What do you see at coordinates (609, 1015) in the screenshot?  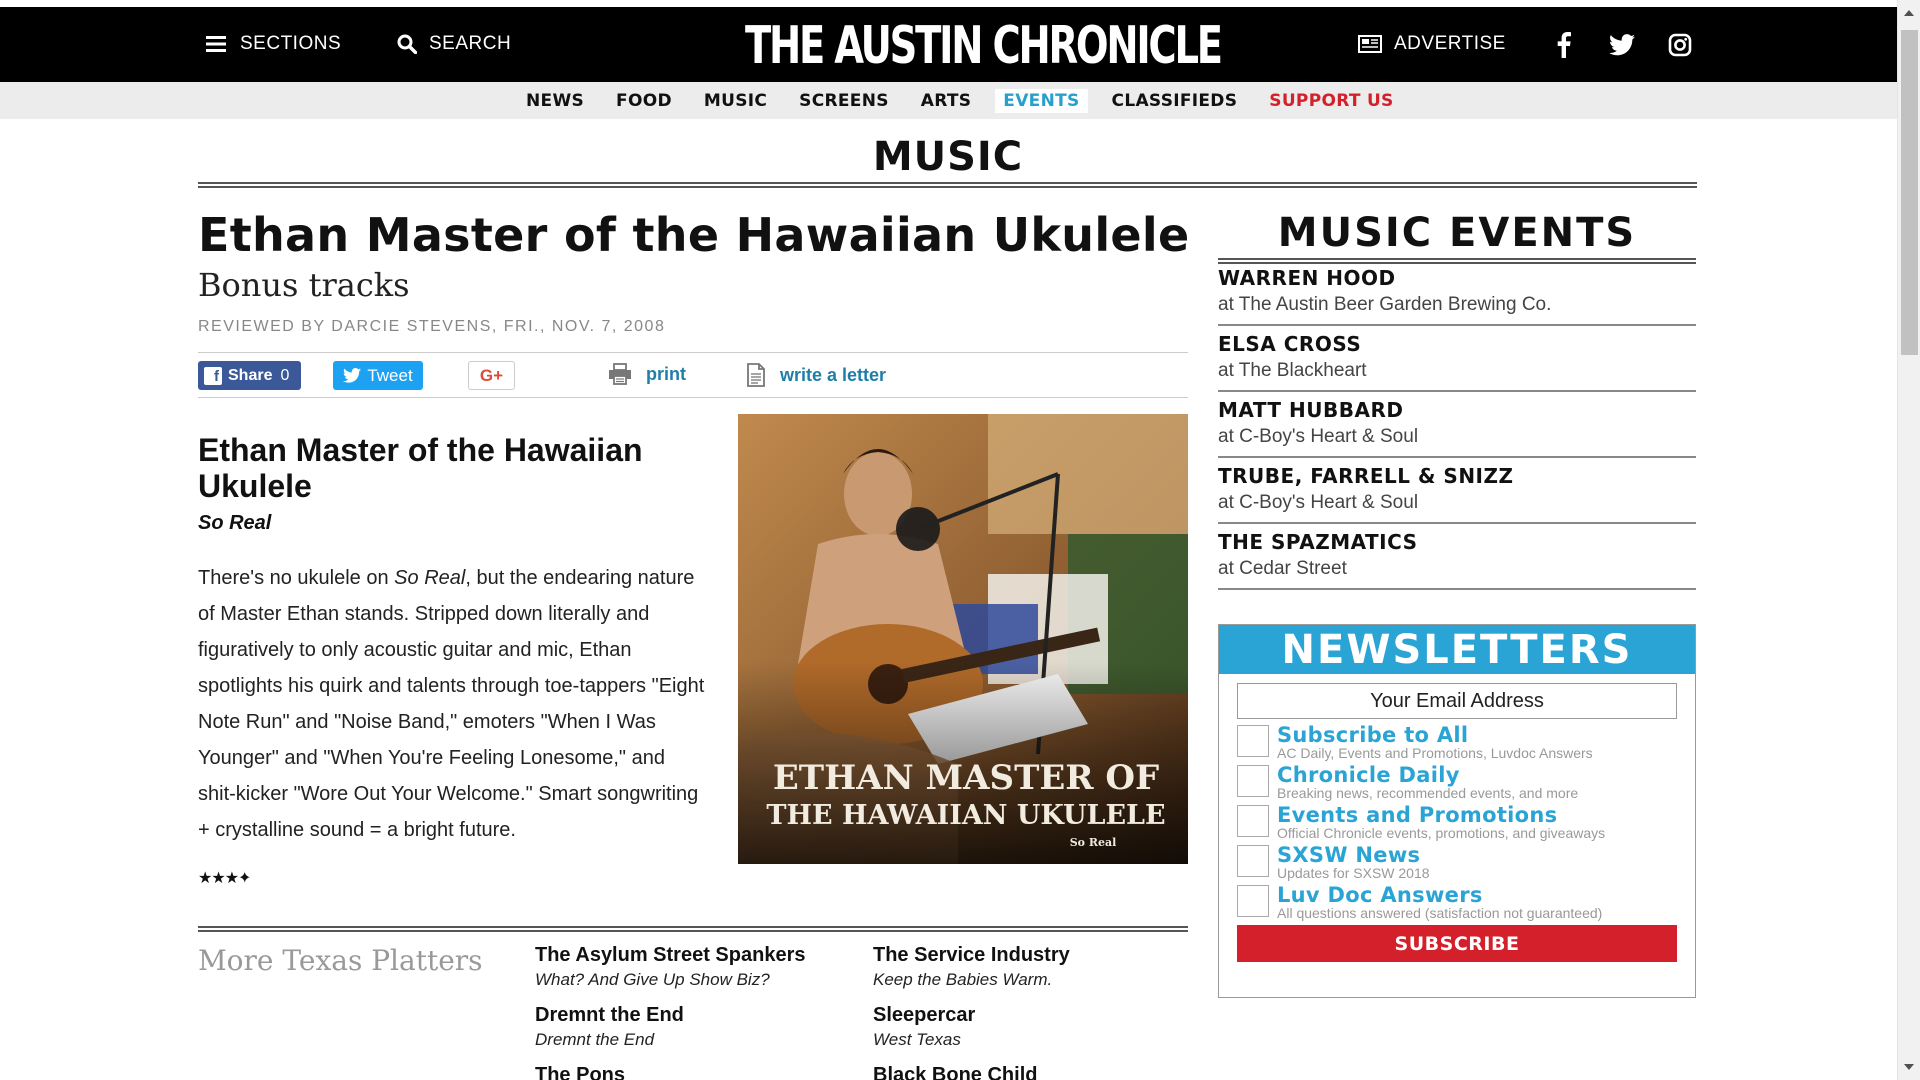 I see `more-item-artist: Dremnt the End` at bounding box center [609, 1015].